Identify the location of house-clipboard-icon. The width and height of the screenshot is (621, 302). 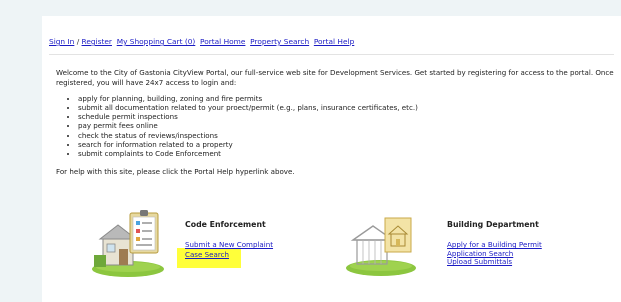
(128, 243).